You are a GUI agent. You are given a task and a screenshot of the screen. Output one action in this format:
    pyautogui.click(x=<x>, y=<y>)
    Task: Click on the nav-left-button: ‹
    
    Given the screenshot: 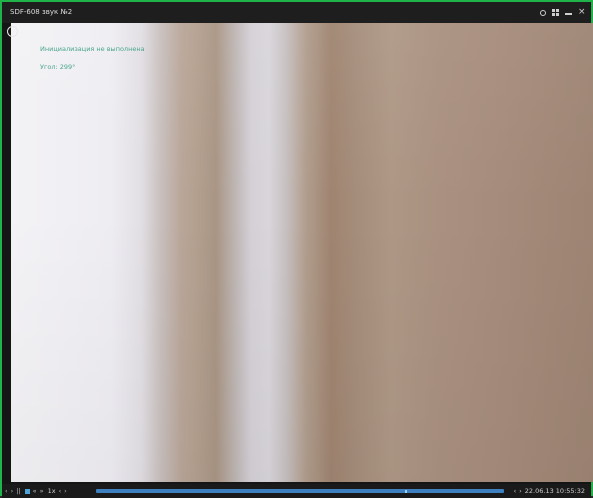 What is the action you would take?
    pyautogui.click(x=515, y=491)
    